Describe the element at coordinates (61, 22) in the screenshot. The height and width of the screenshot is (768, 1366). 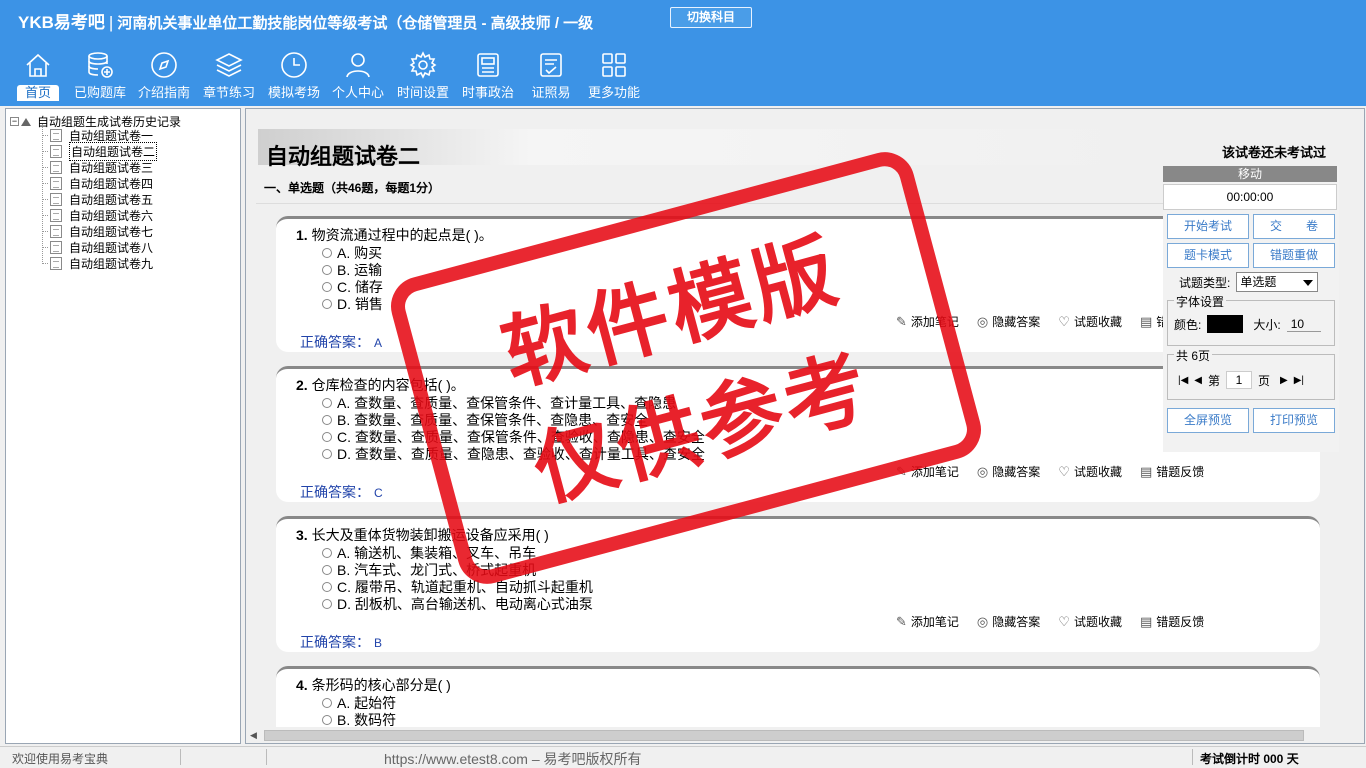
I see `brand-logo: YKB易考吧` at that location.